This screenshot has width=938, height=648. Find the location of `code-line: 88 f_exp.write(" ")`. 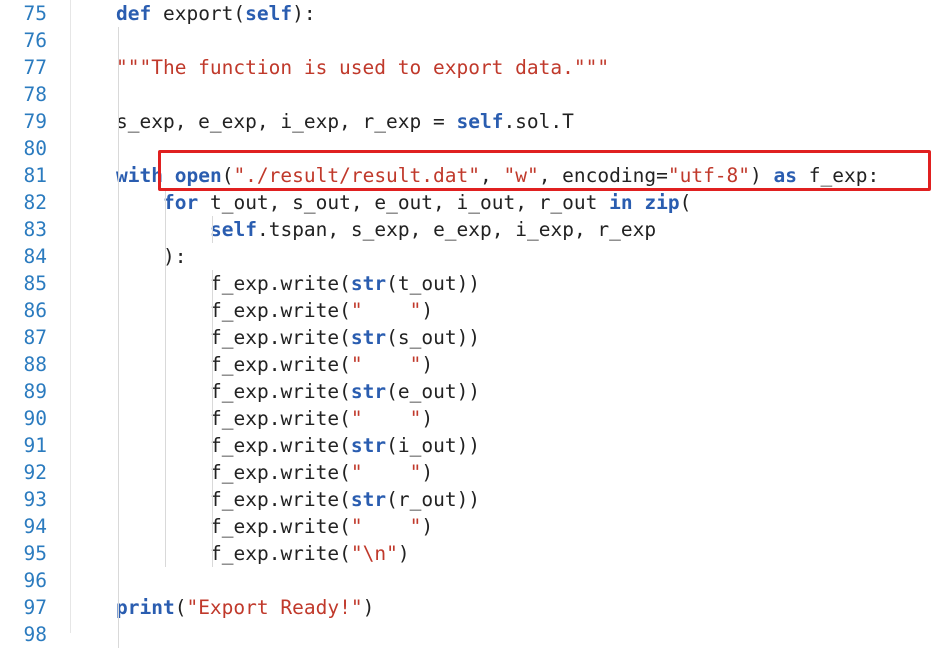

code-line: 88 f_exp.write(" ") is located at coordinates (469, 364).